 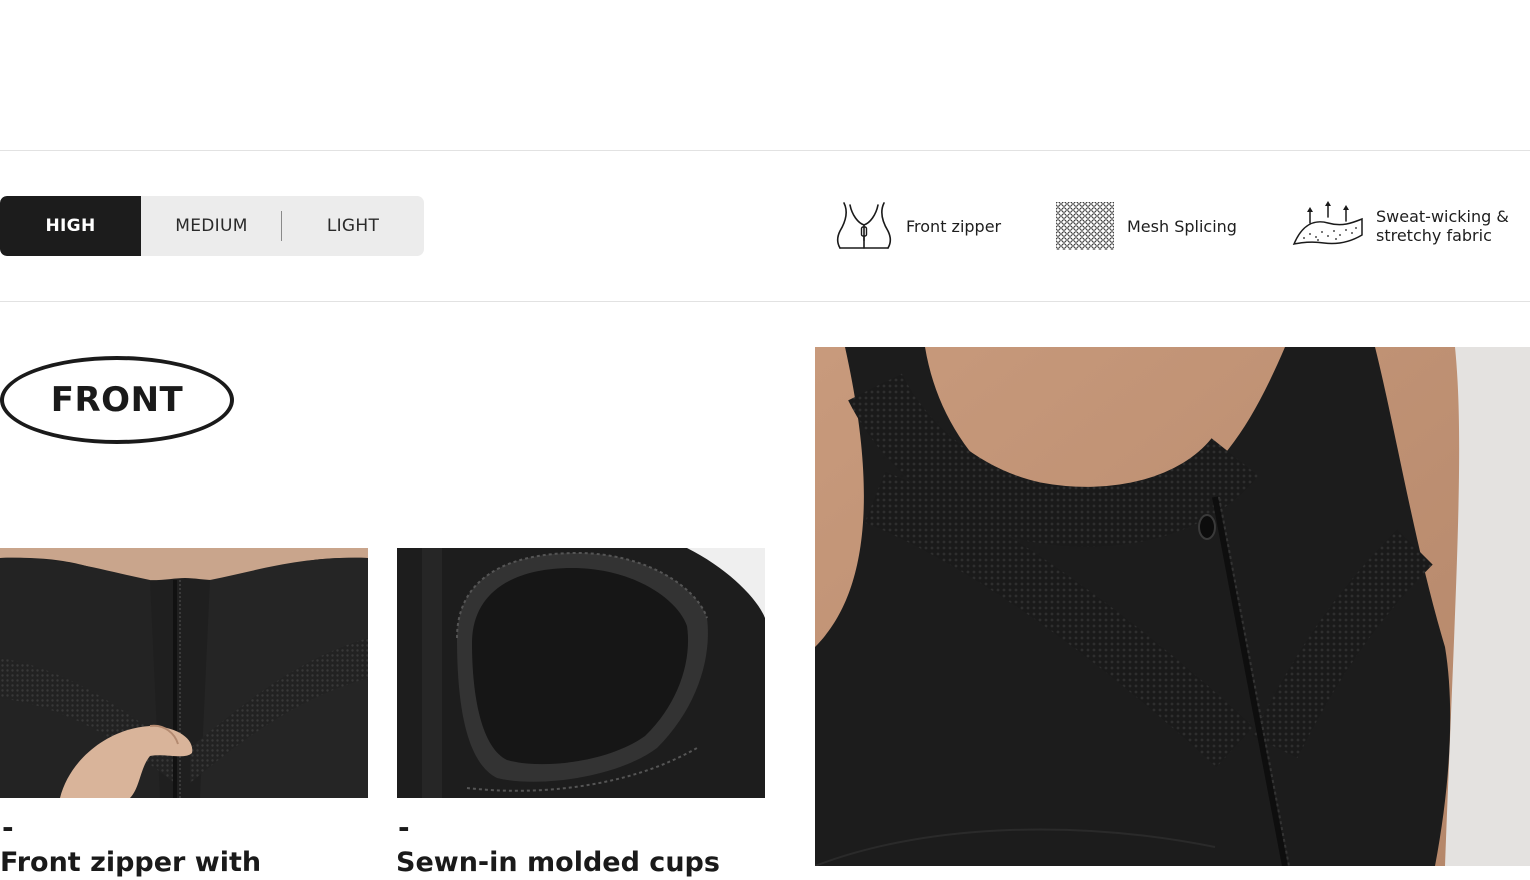 What do you see at coordinates (1085, 226) in the screenshot?
I see `mesh-icon` at bounding box center [1085, 226].